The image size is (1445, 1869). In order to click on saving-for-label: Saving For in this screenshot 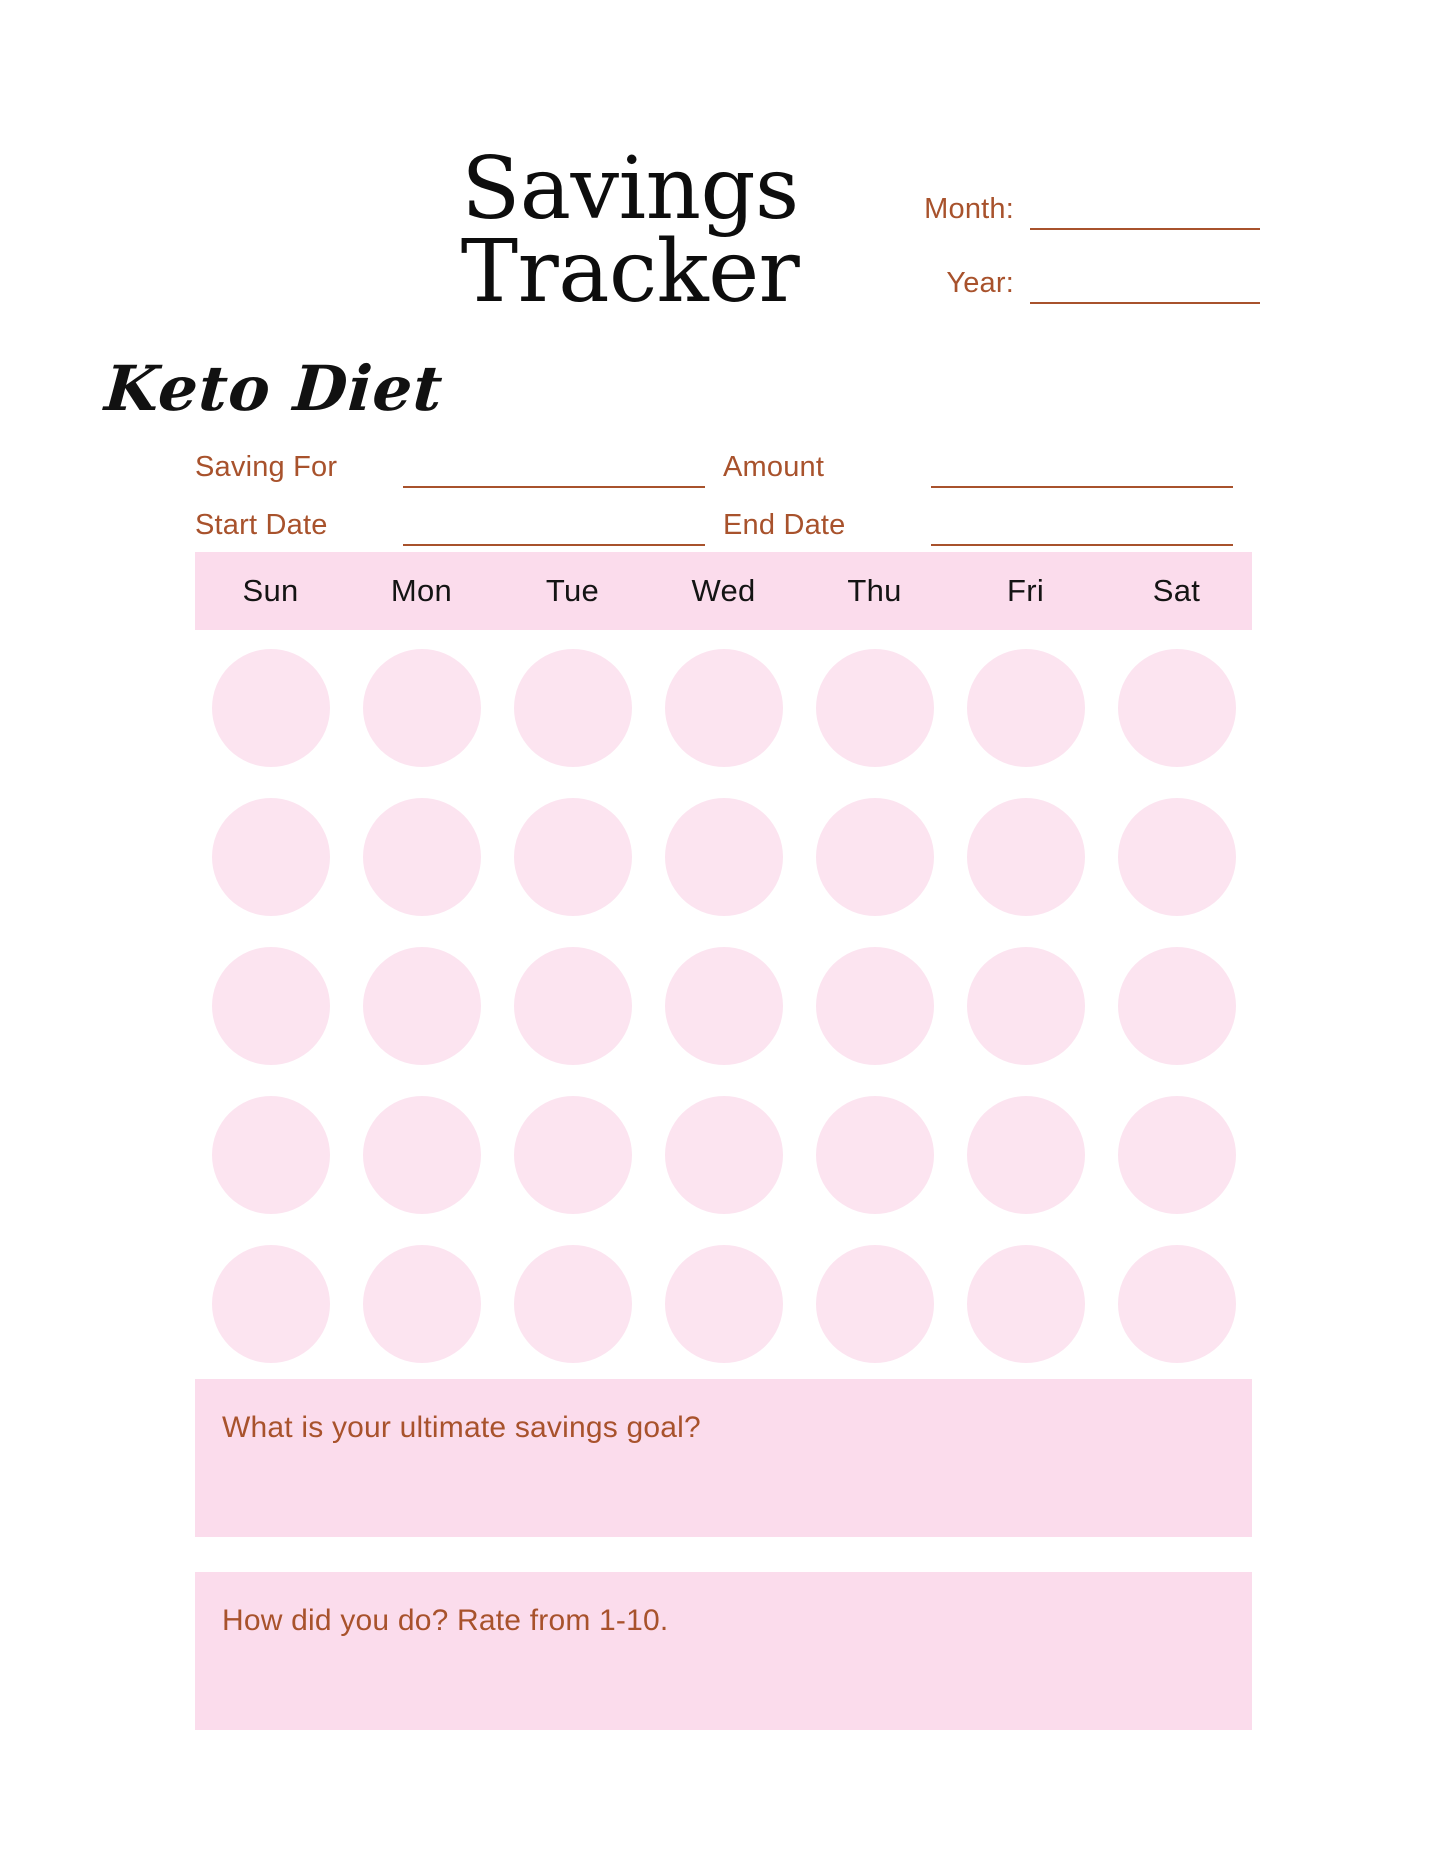, I will do `click(266, 467)`.